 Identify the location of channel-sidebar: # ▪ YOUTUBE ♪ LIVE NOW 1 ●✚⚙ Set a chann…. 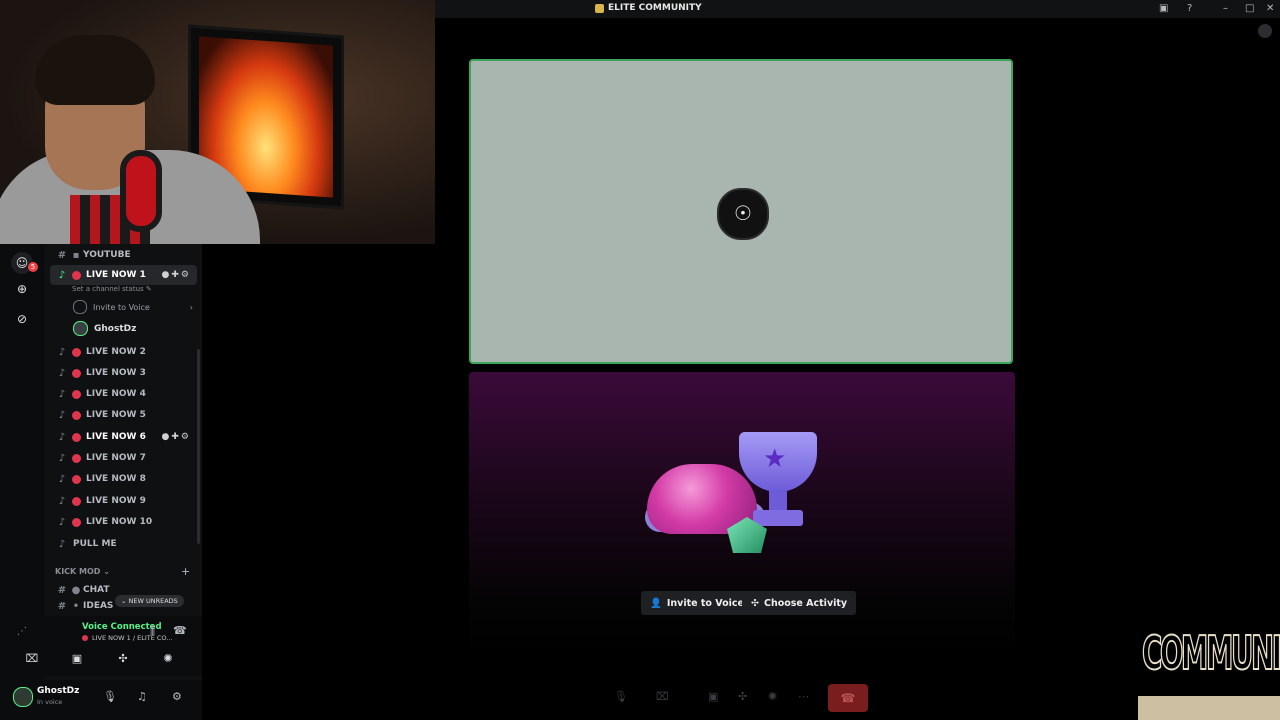
(107, 482).